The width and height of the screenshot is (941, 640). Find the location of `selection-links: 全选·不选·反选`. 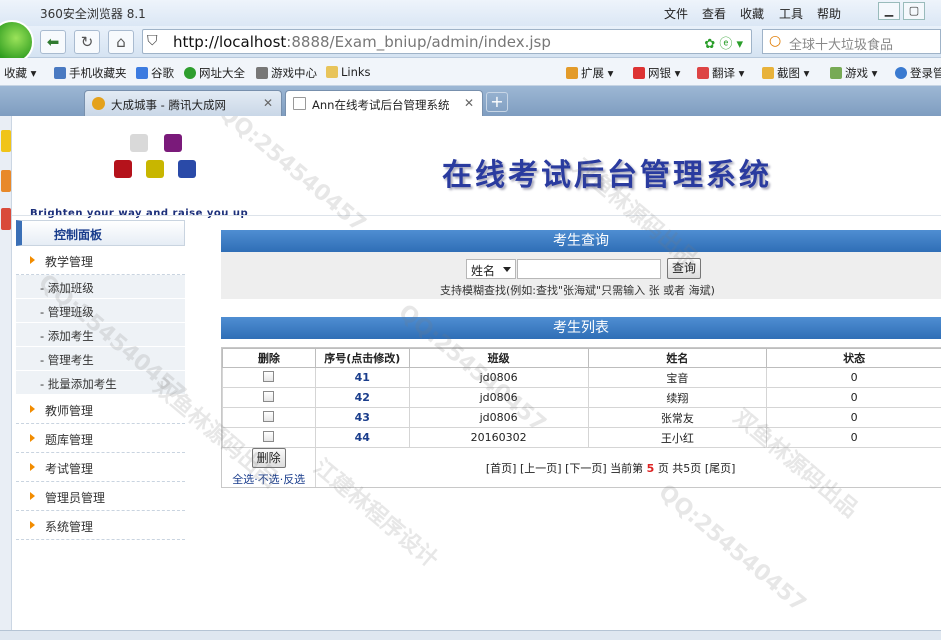

selection-links: 全选·不选·反选 is located at coordinates (269, 479).